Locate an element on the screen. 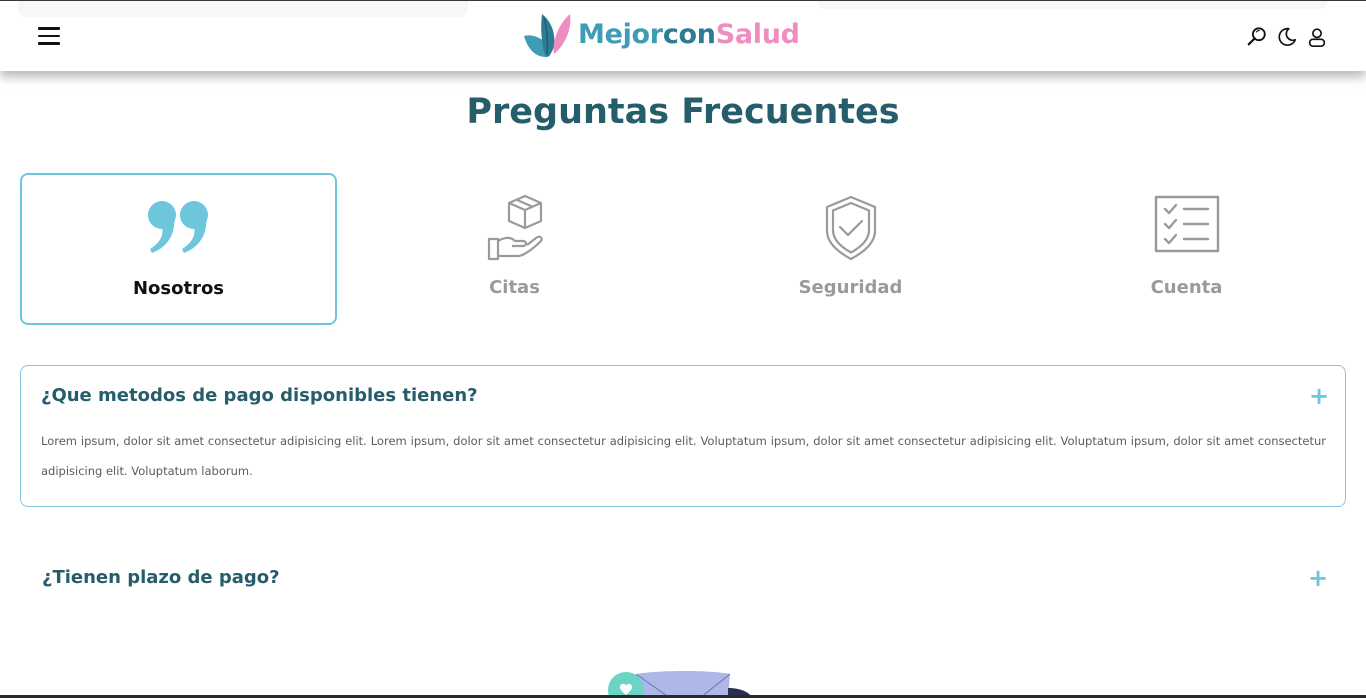  category-tab-seguridad: Seguridad is located at coordinates (850, 249).